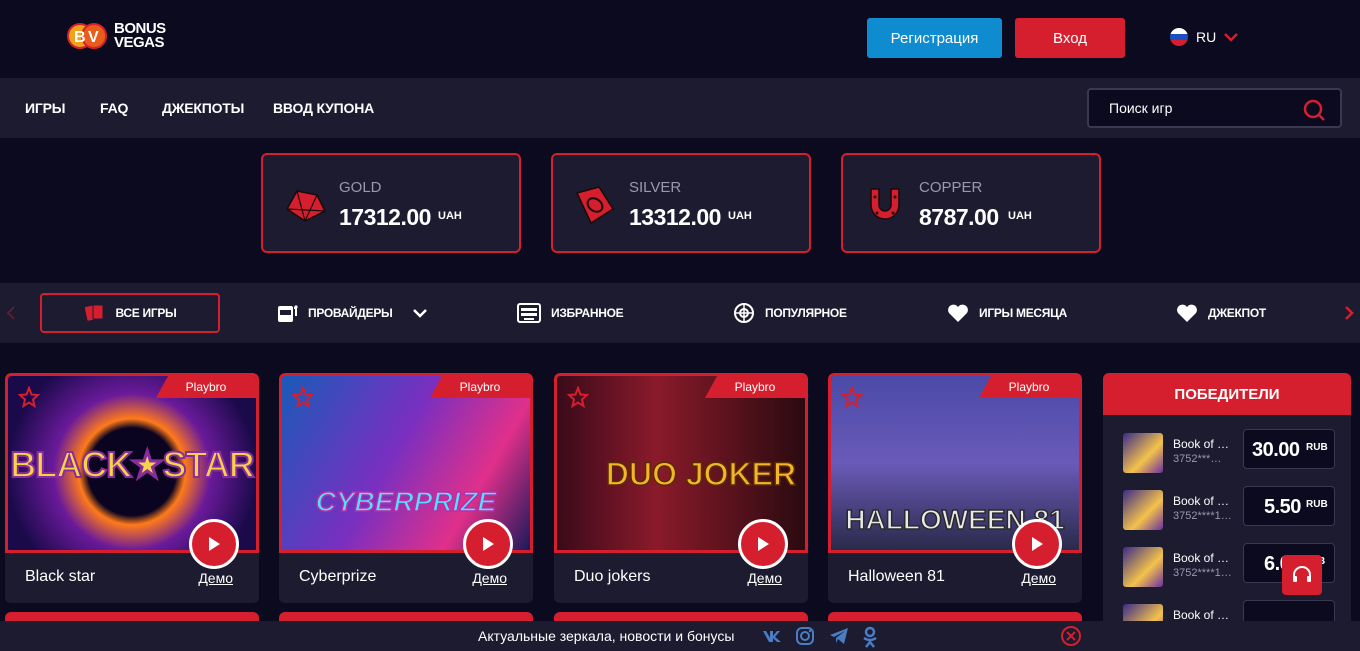 The image size is (1360, 651). What do you see at coordinates (959, 217) in the screenshot?
I see `jackpot-value: 8787.00` at bounding box center [959, 217].